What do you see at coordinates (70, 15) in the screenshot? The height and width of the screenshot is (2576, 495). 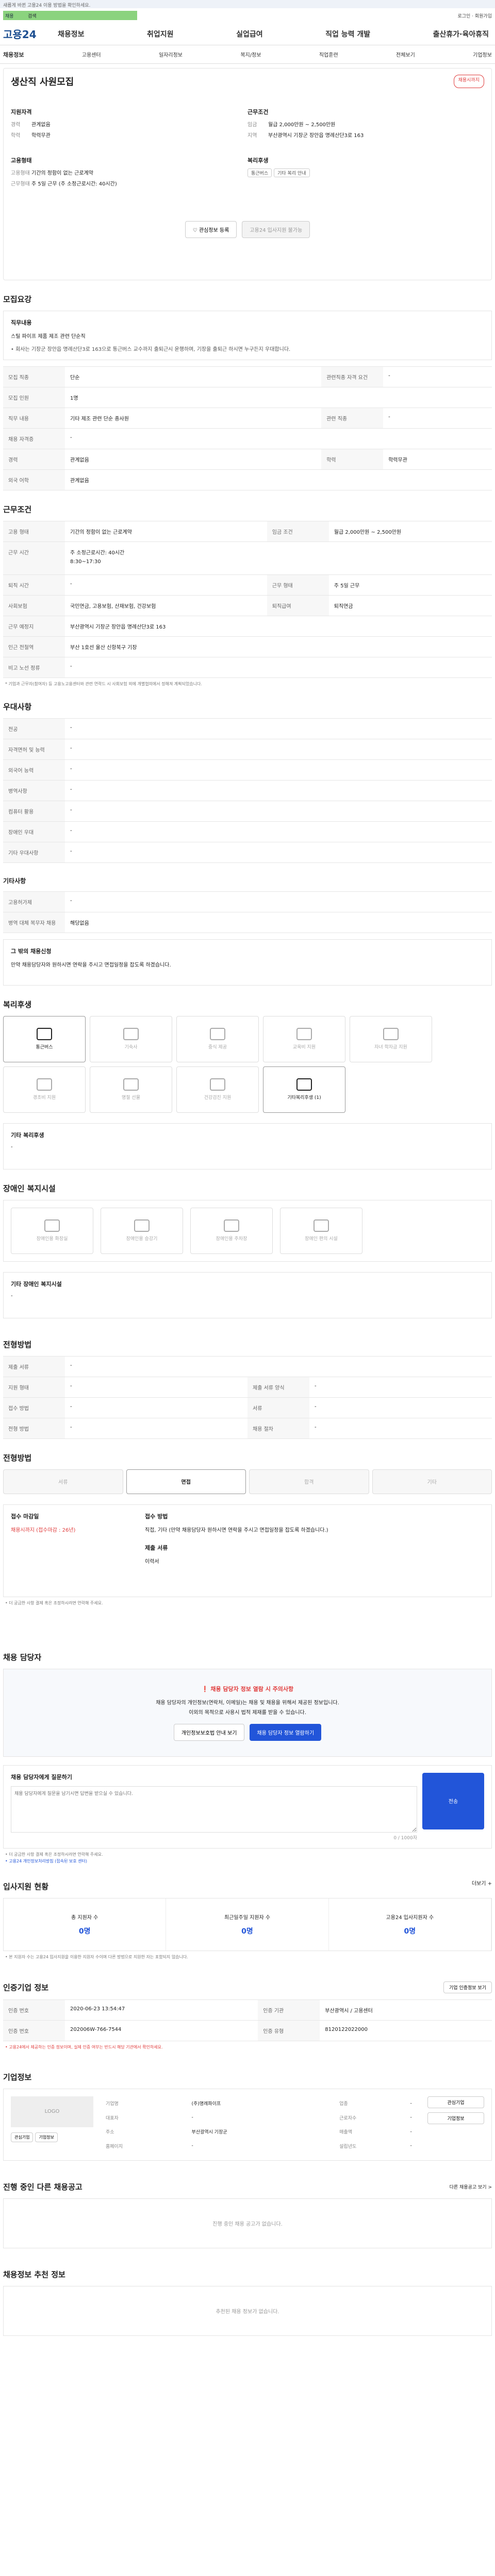 I see `search-input` at bounding box center [70, 15].